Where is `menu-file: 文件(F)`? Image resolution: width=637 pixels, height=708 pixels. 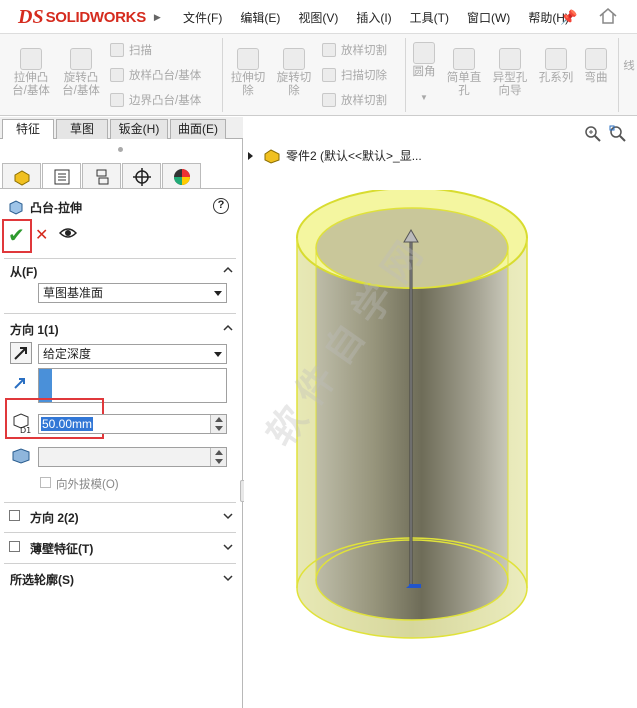 menu-file: 文件(F) is located at coordinates (202, 17).